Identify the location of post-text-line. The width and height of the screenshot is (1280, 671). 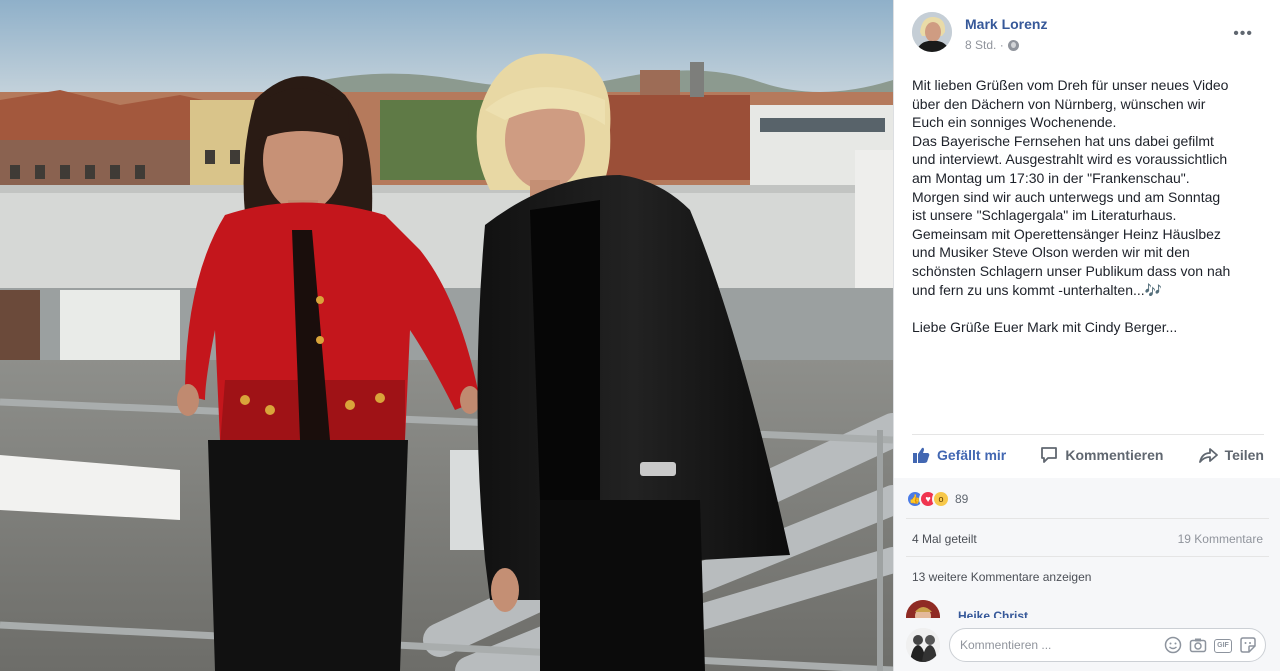
(1089, 308).